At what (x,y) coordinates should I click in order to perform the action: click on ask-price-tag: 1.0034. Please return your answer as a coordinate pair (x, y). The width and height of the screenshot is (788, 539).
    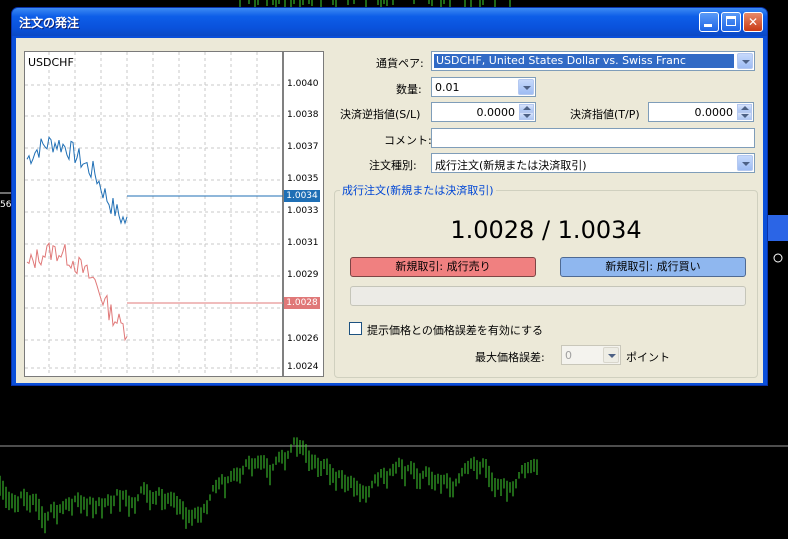
    Looking at the image, I should click on (302, 196).